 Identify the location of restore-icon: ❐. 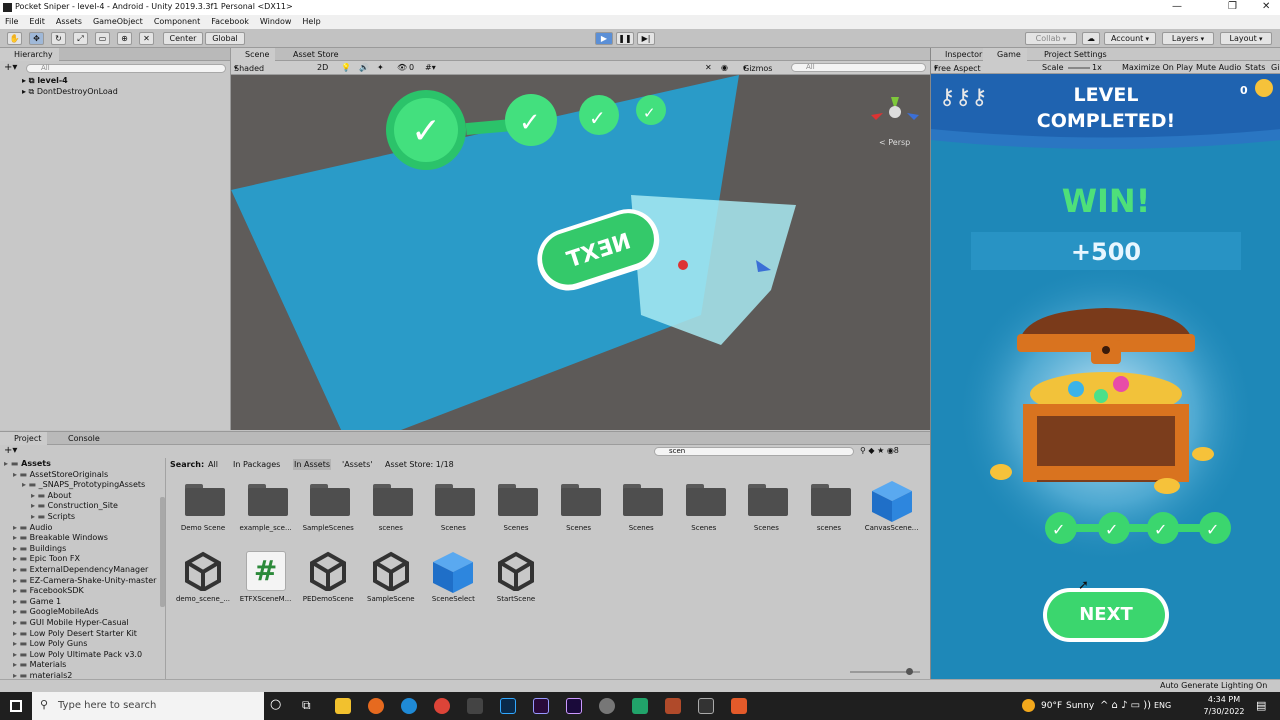
(1232, 6).